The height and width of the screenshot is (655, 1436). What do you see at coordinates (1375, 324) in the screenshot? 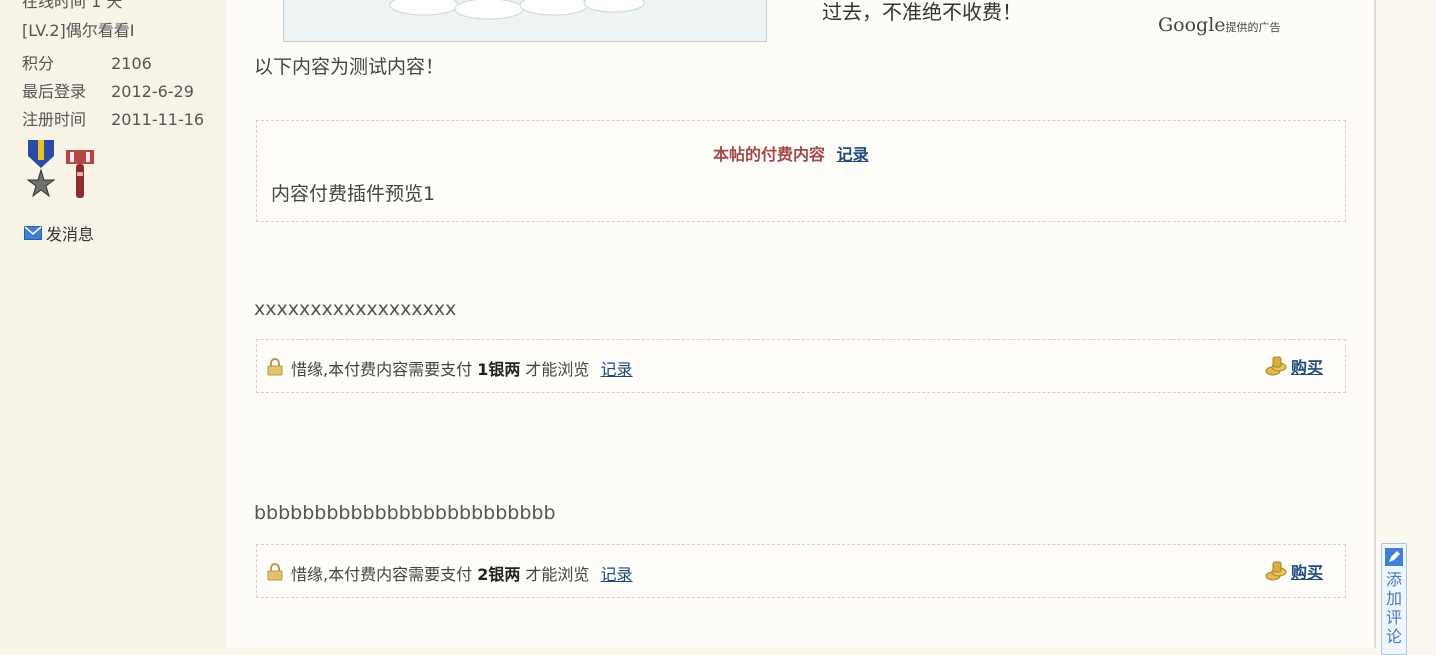
I see `content-border` at bounding box center [1375, 324].